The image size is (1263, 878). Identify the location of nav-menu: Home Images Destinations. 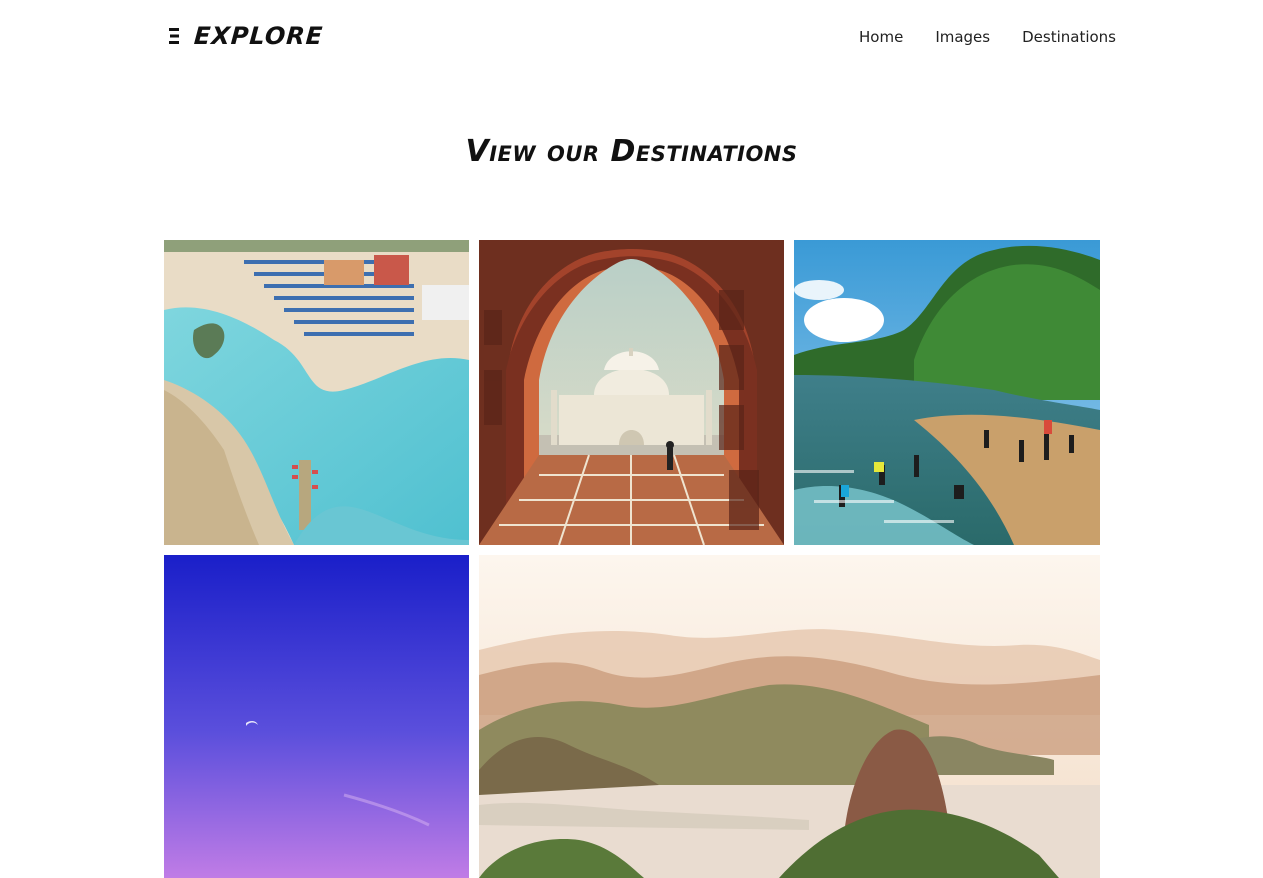
(987, 37).